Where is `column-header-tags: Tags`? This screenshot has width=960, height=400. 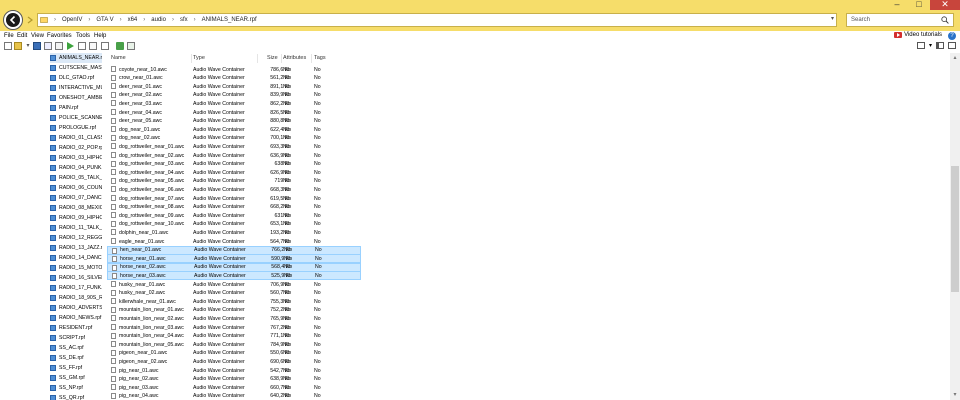 column-header-tags: Tags is located at coordinates (320, 58).